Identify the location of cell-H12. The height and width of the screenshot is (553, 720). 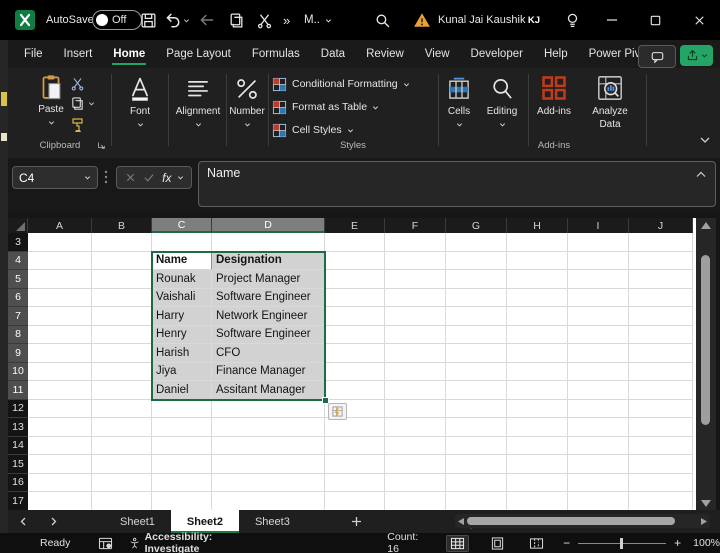
(537, 408).